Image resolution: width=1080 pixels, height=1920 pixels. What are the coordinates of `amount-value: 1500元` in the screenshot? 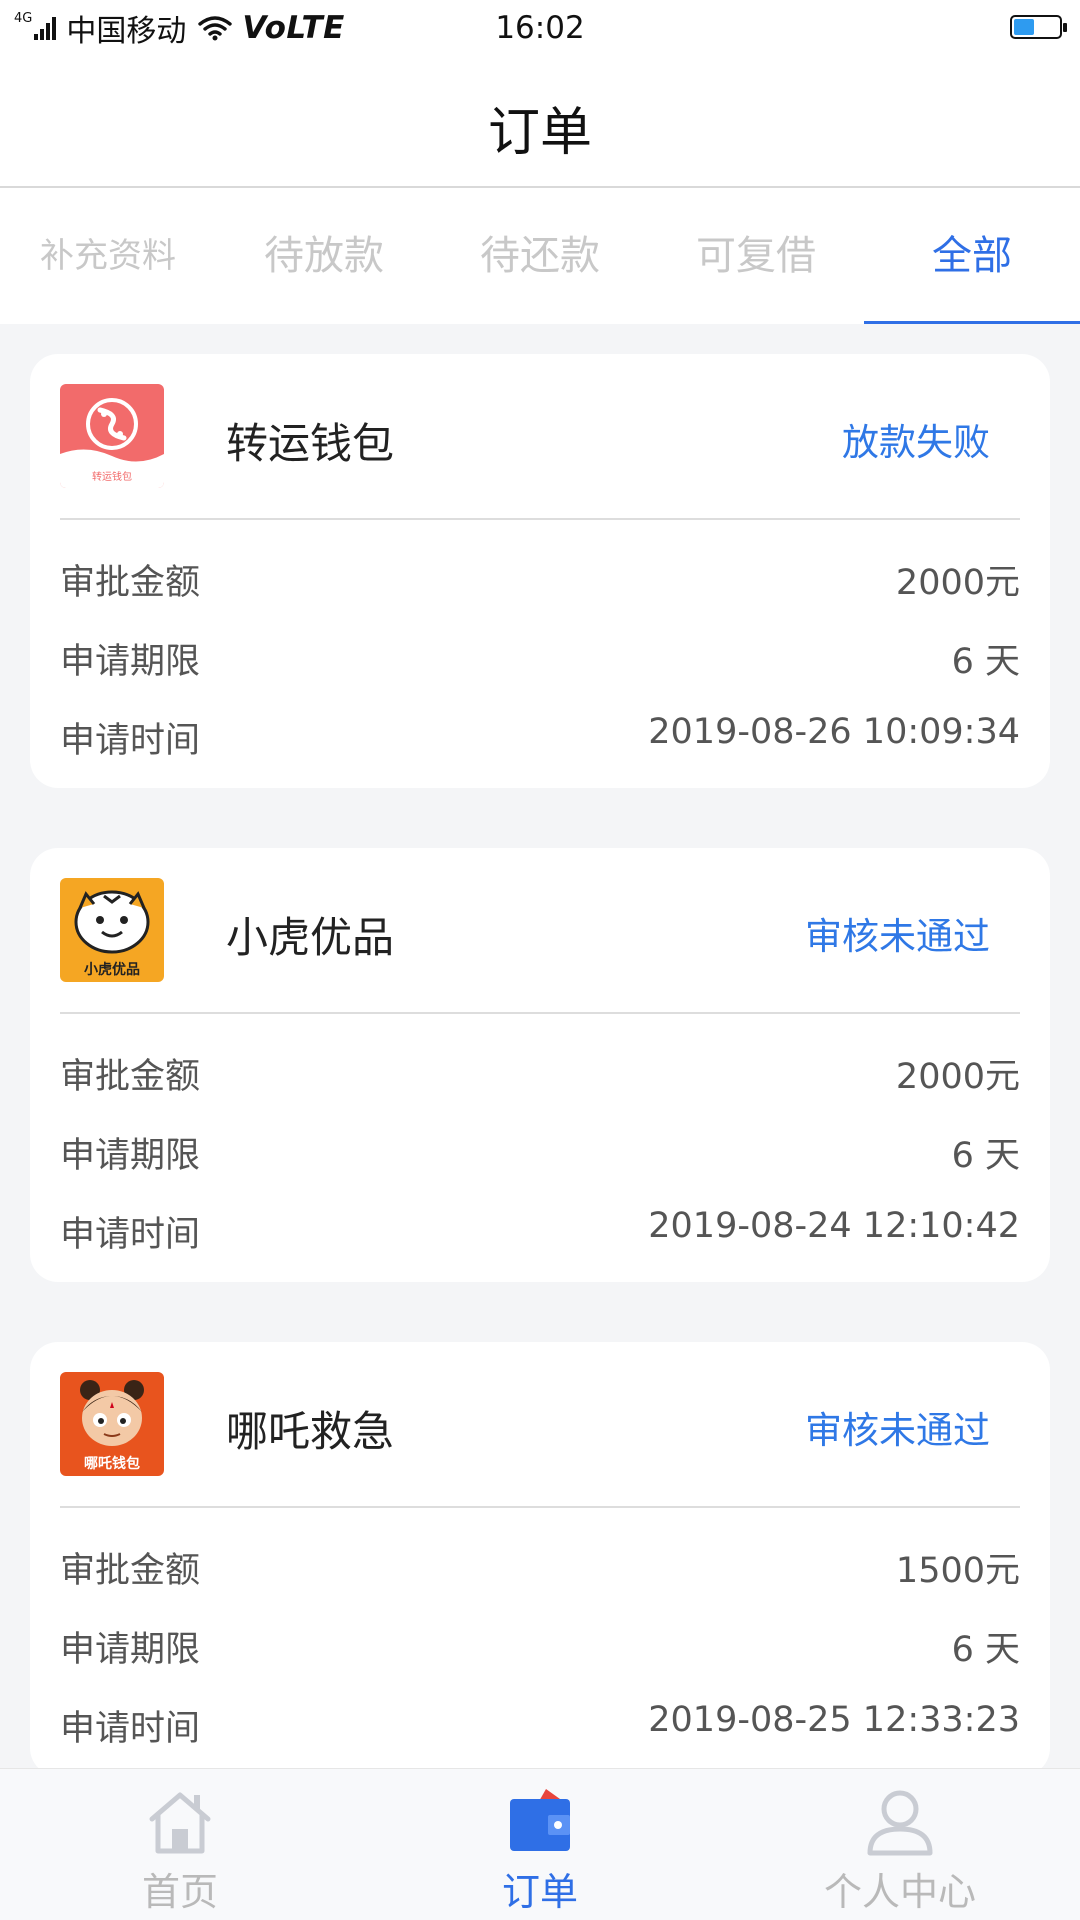 It's located at (957, 1571).